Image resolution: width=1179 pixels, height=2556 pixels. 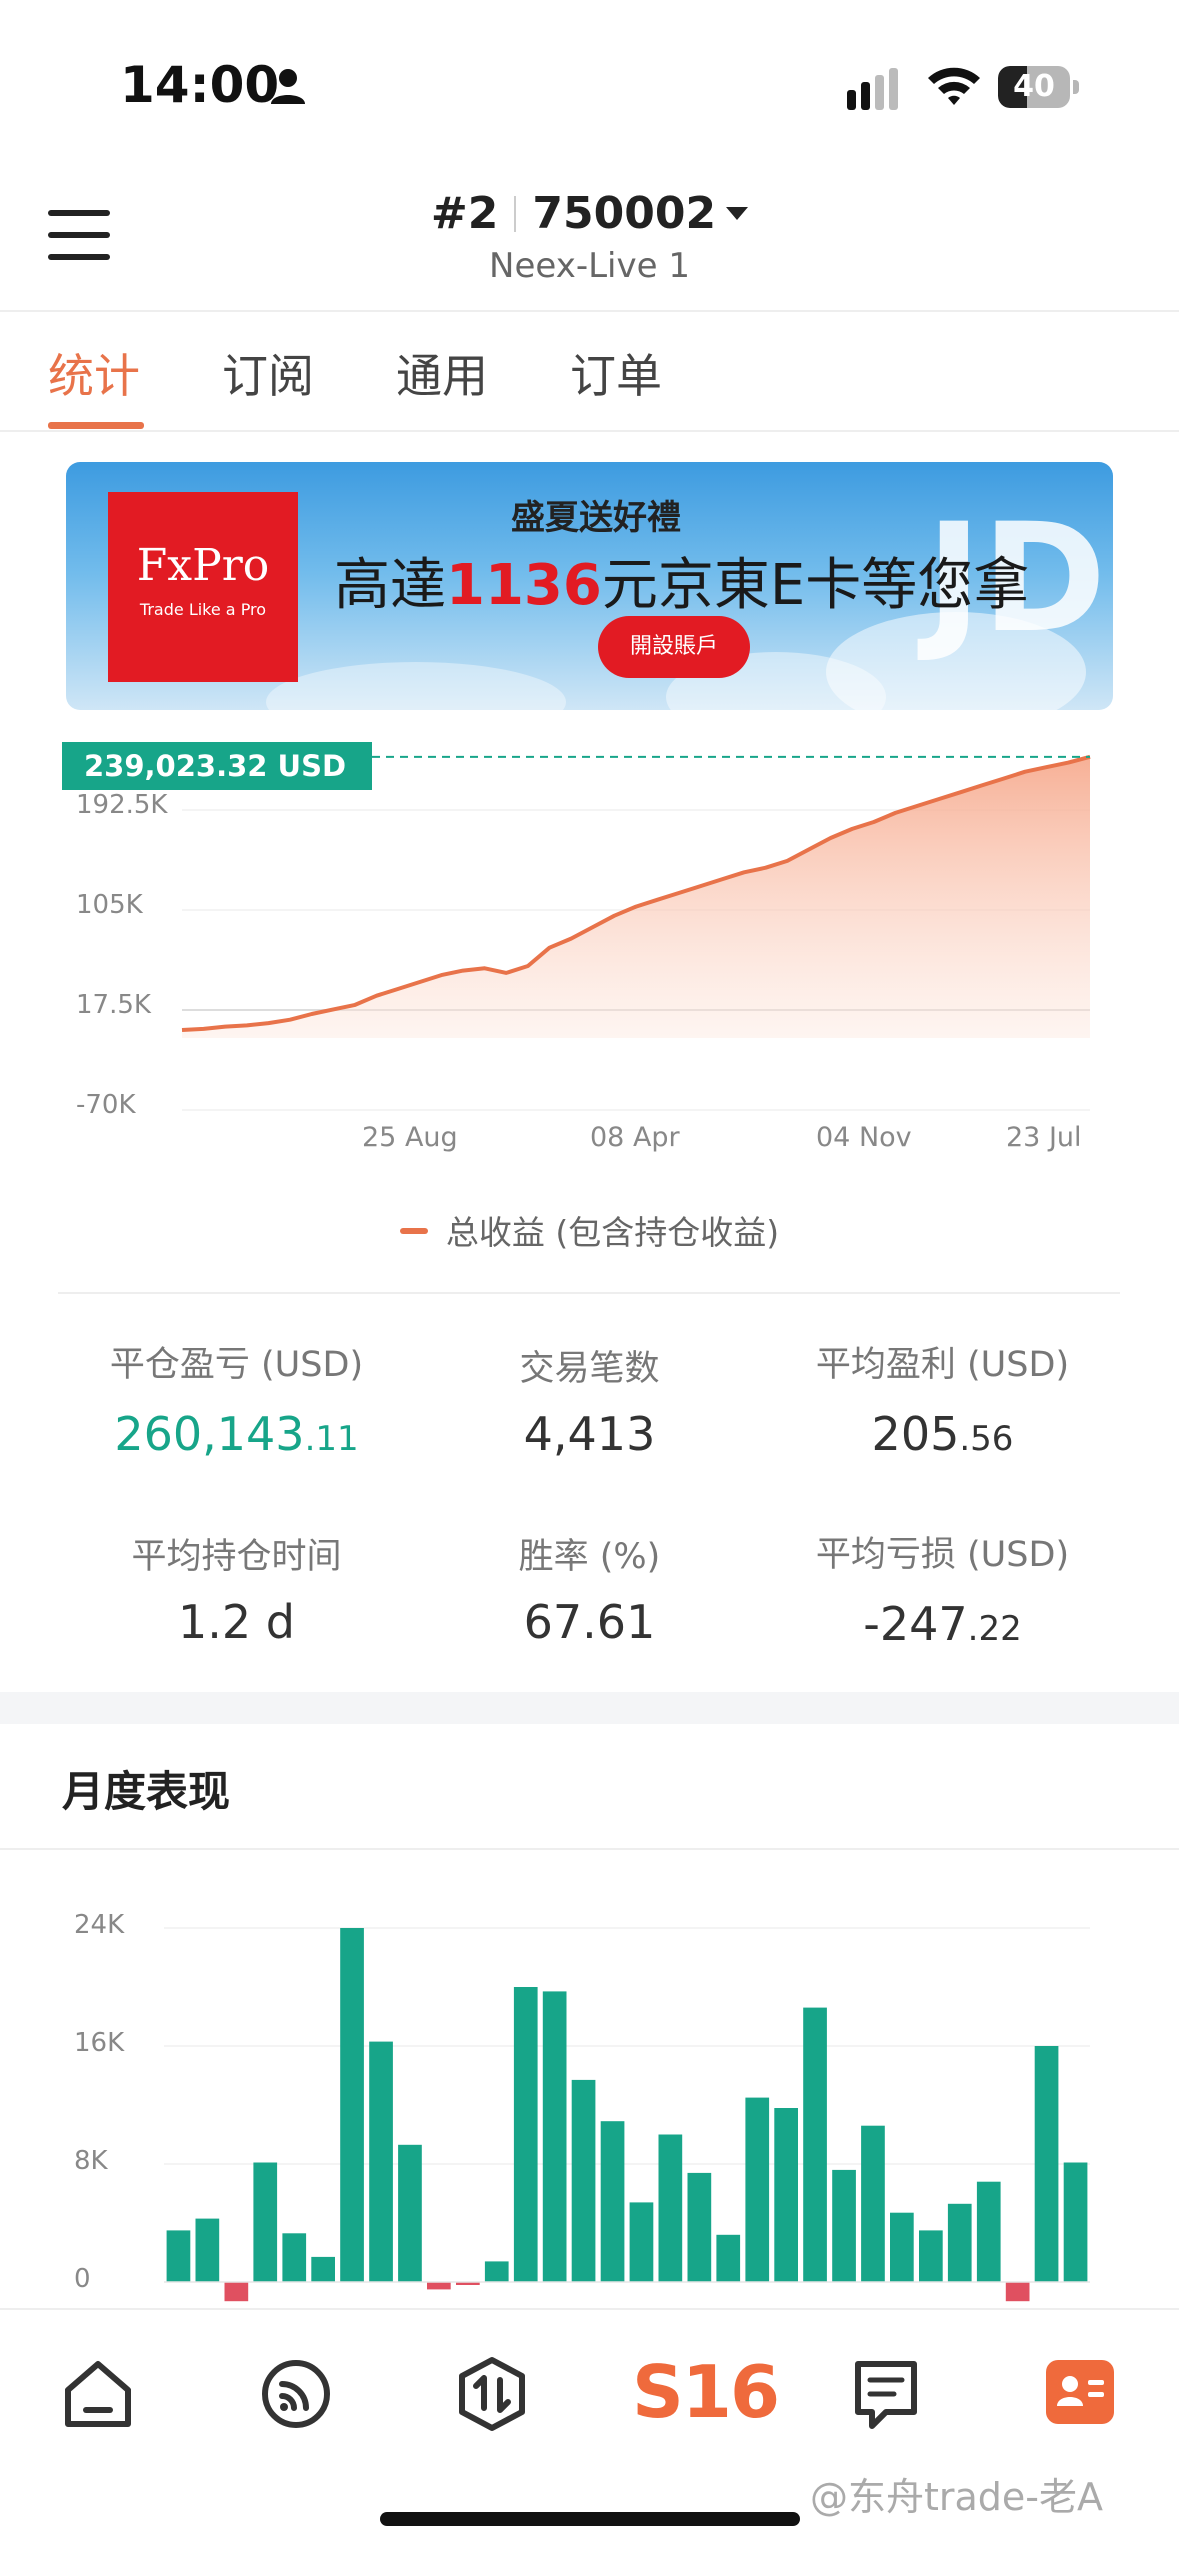 I want to click on monthly-chart-svg, so click(x=627, y=2114).